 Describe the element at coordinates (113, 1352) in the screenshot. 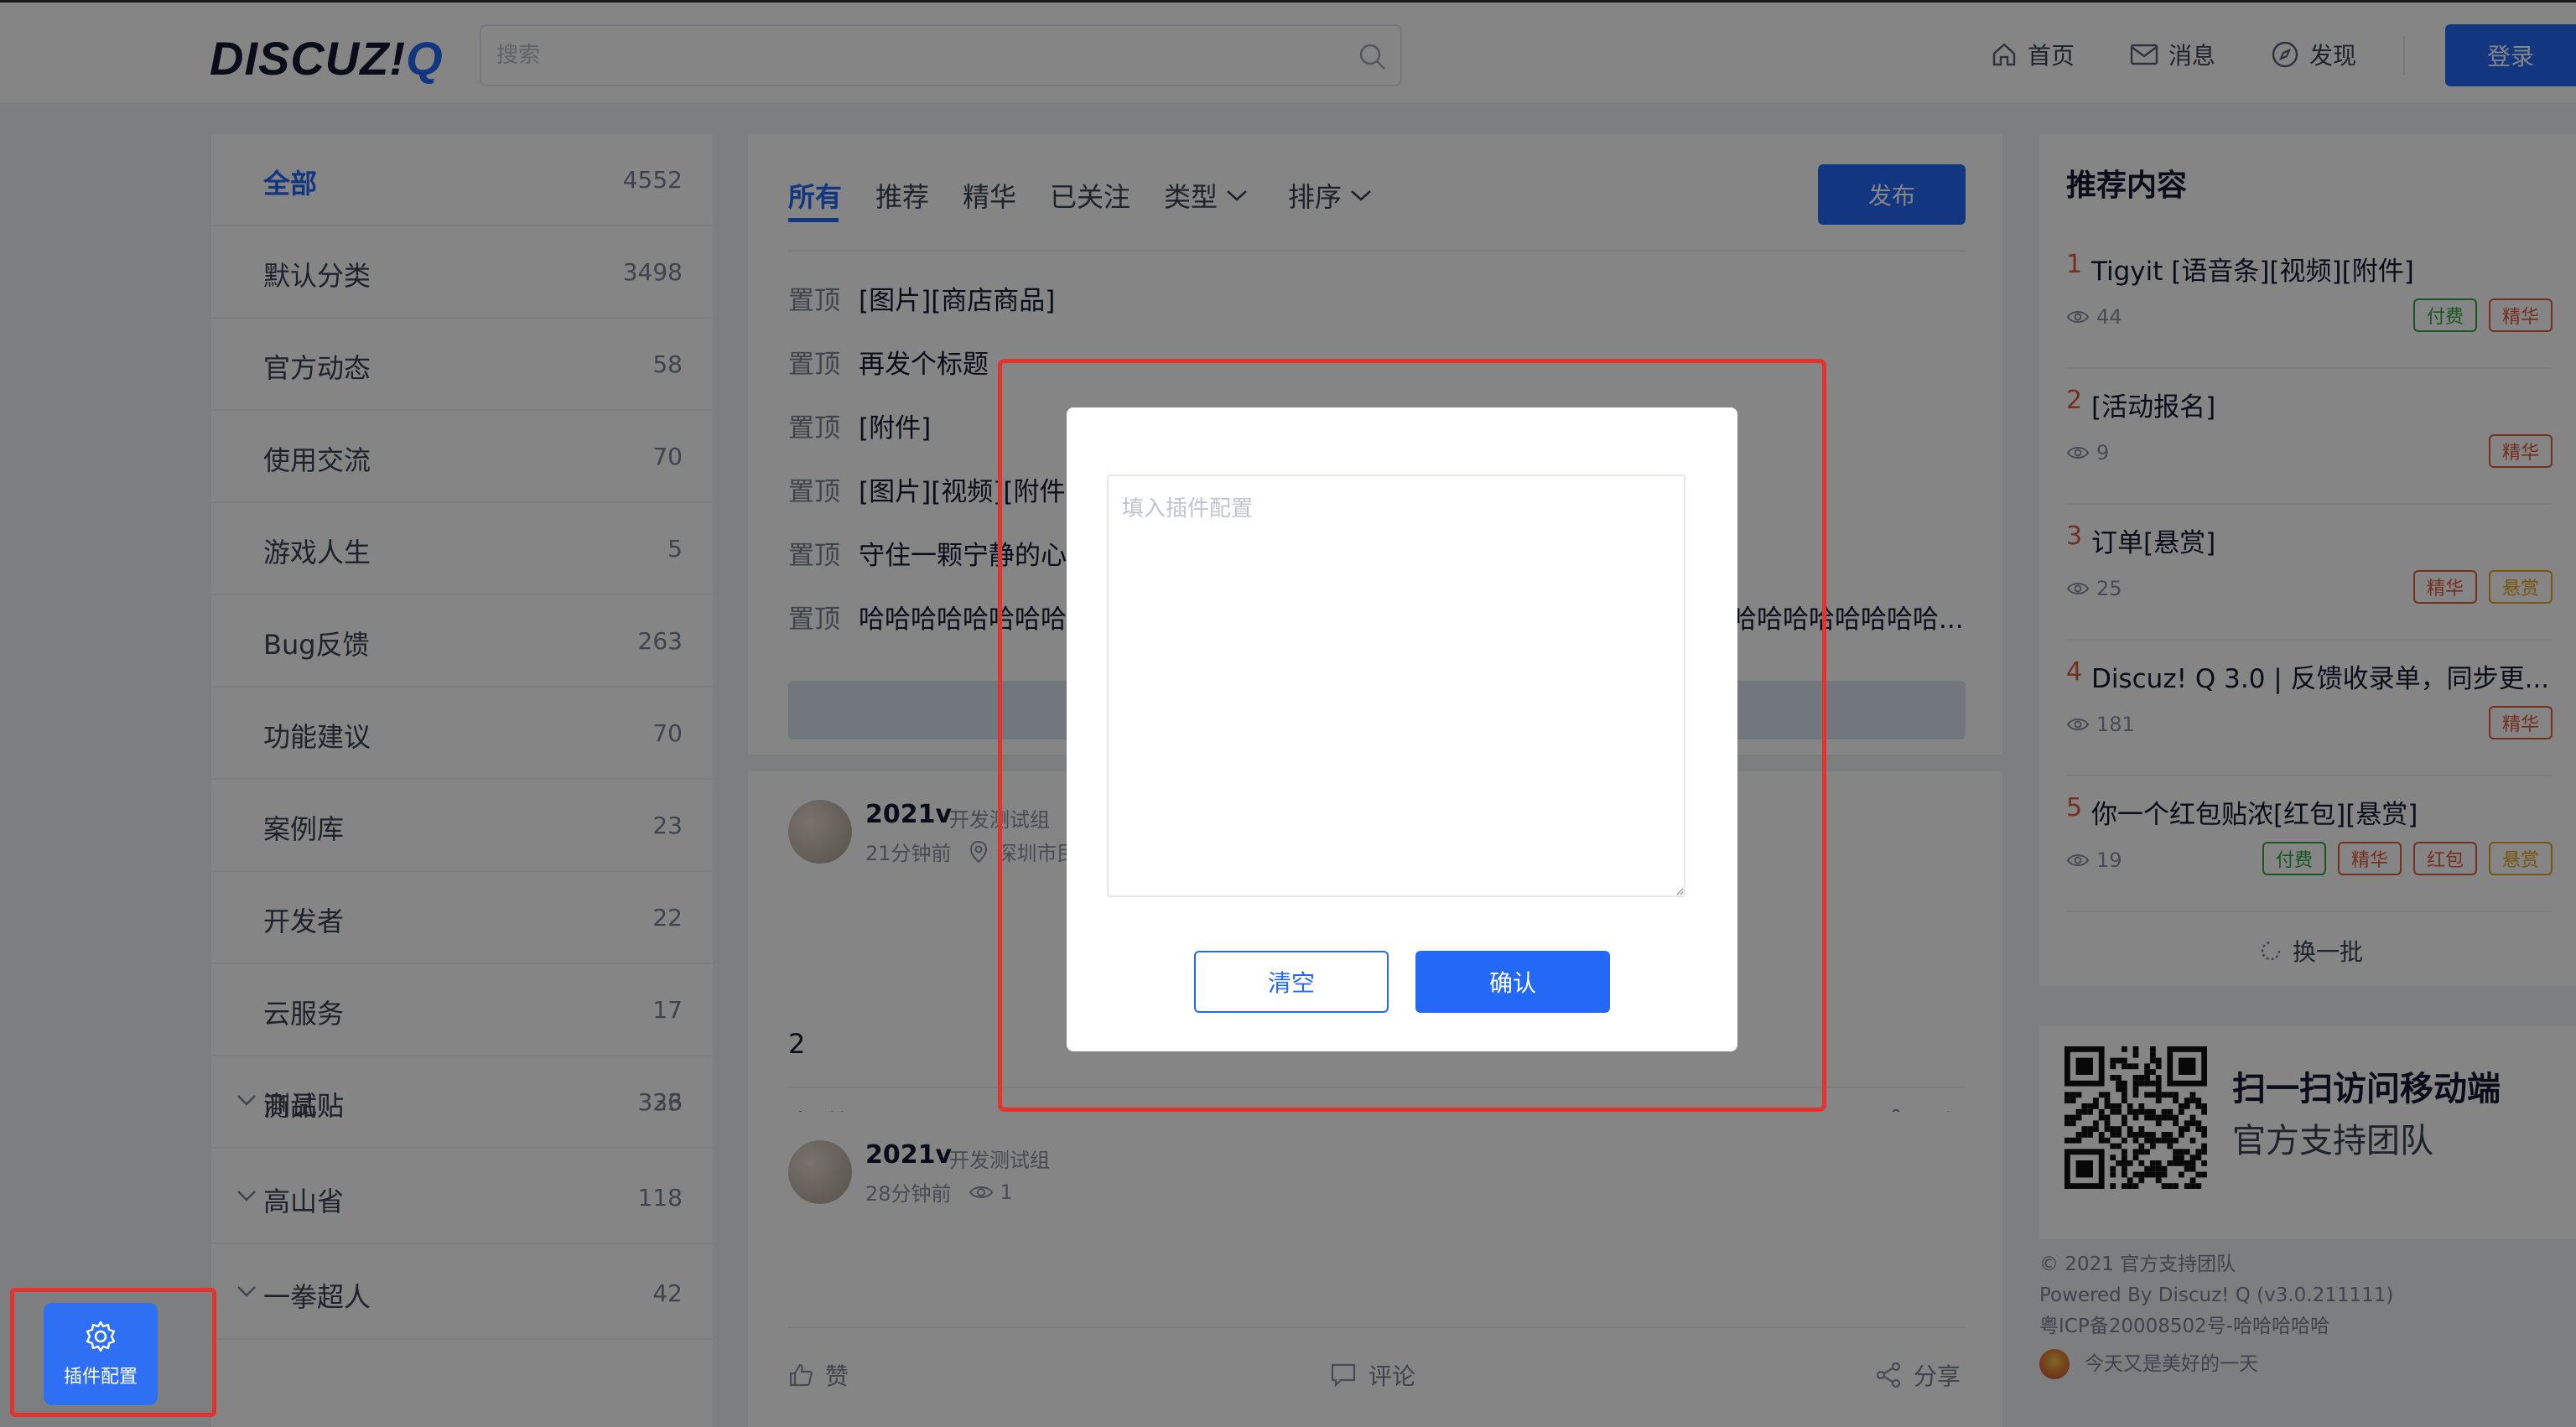

I see `highlight-frame` at that location.